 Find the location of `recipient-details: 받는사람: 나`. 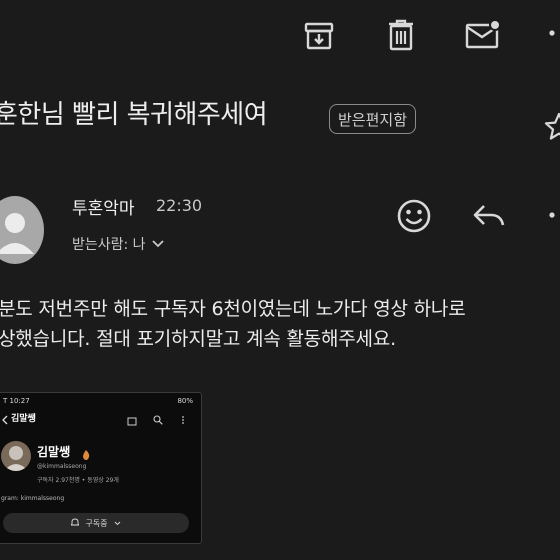

recipient-details: 받는사람: 나 is located at coordinates (118, 244).